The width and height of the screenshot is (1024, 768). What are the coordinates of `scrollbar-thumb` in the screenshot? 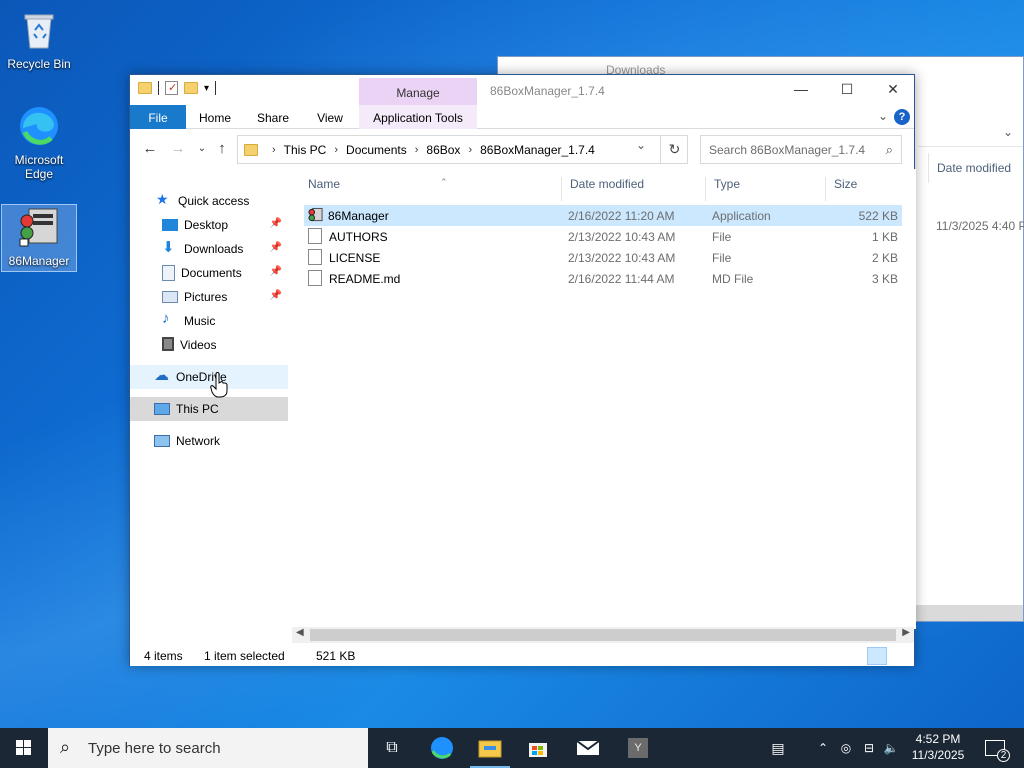 It's located at (603, 635).